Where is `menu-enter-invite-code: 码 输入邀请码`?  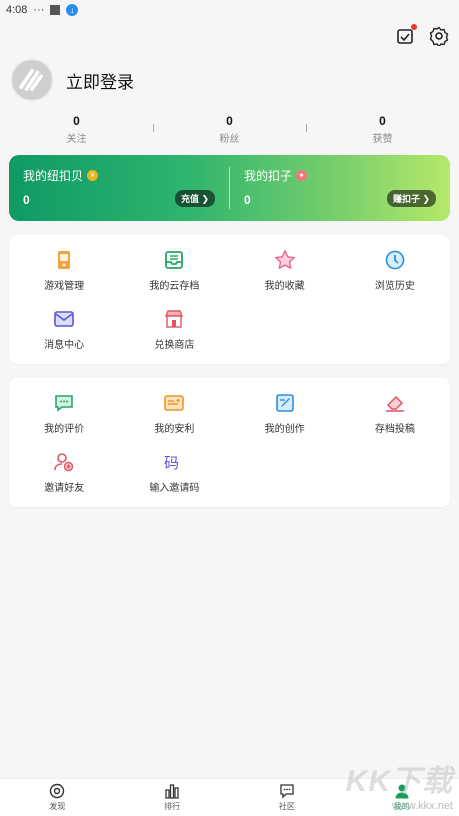 menu-enter-invite-code: 码 输入邀请码 is located at coordinates (174, 473).